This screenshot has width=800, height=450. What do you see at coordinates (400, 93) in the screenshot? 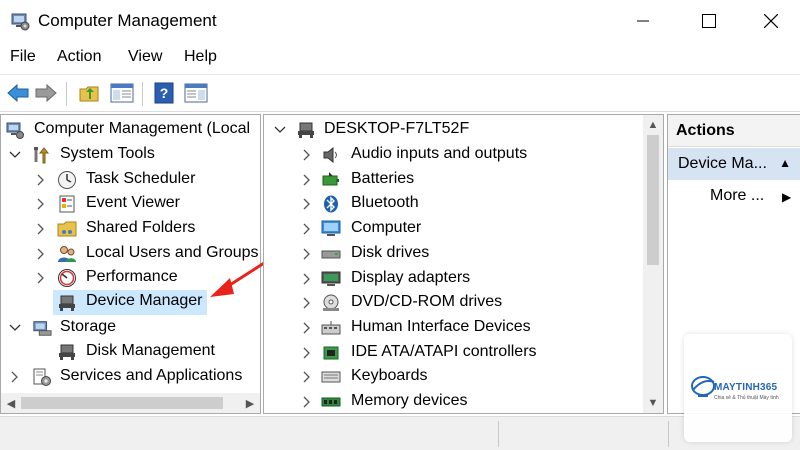
I see `toolbar: ?` at bounding box center [400, 93].